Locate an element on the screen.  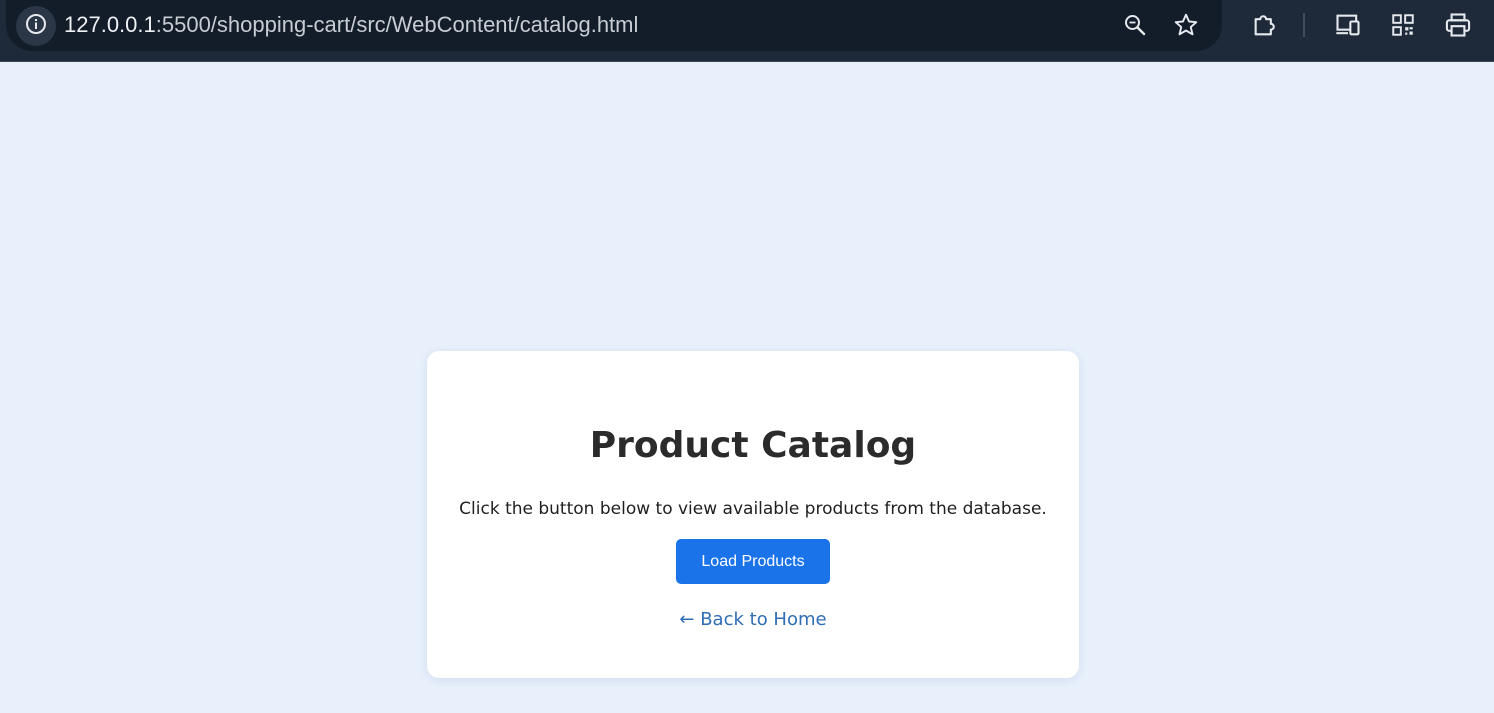
load-products-button: Load Products is located at coordinates (753, 561).